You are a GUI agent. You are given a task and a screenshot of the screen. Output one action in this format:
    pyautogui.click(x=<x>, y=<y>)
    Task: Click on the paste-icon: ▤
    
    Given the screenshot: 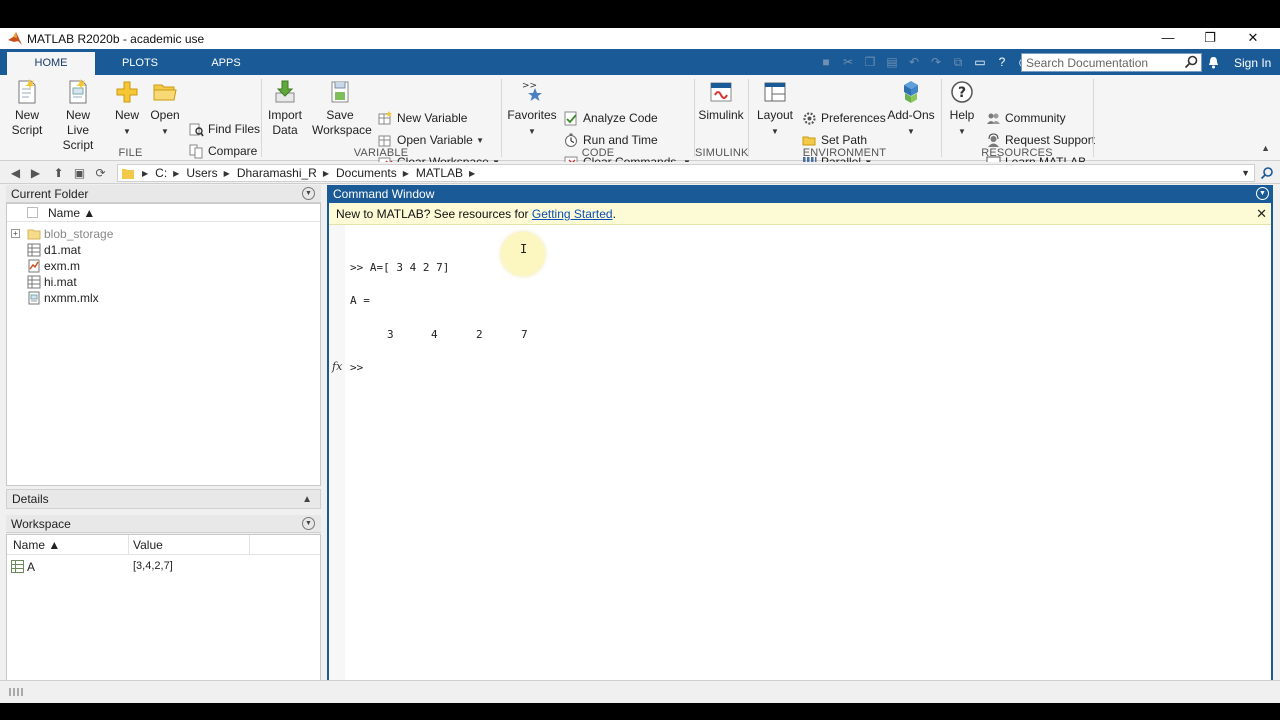 What is the action you would take?
    pyautogui.click(x=892, y=62)
    